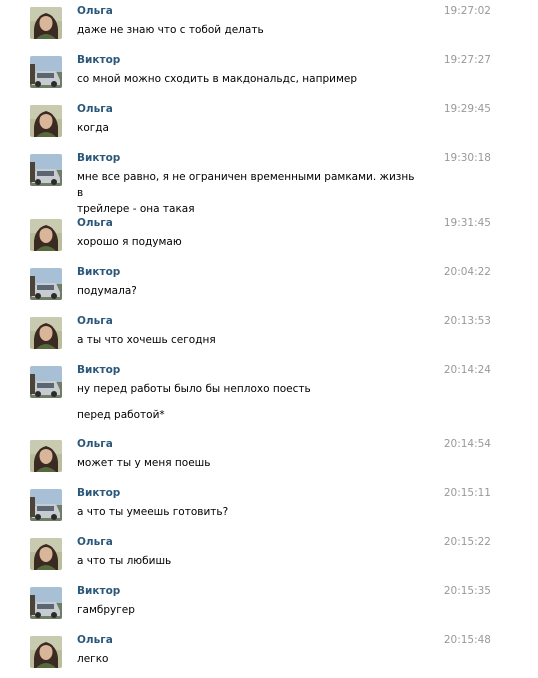 The height and width of the screenshot is (678, 538). Describe the element at coordinates (467, 109) in the screenshot. I see `message-time: 19:29:45` at that location.